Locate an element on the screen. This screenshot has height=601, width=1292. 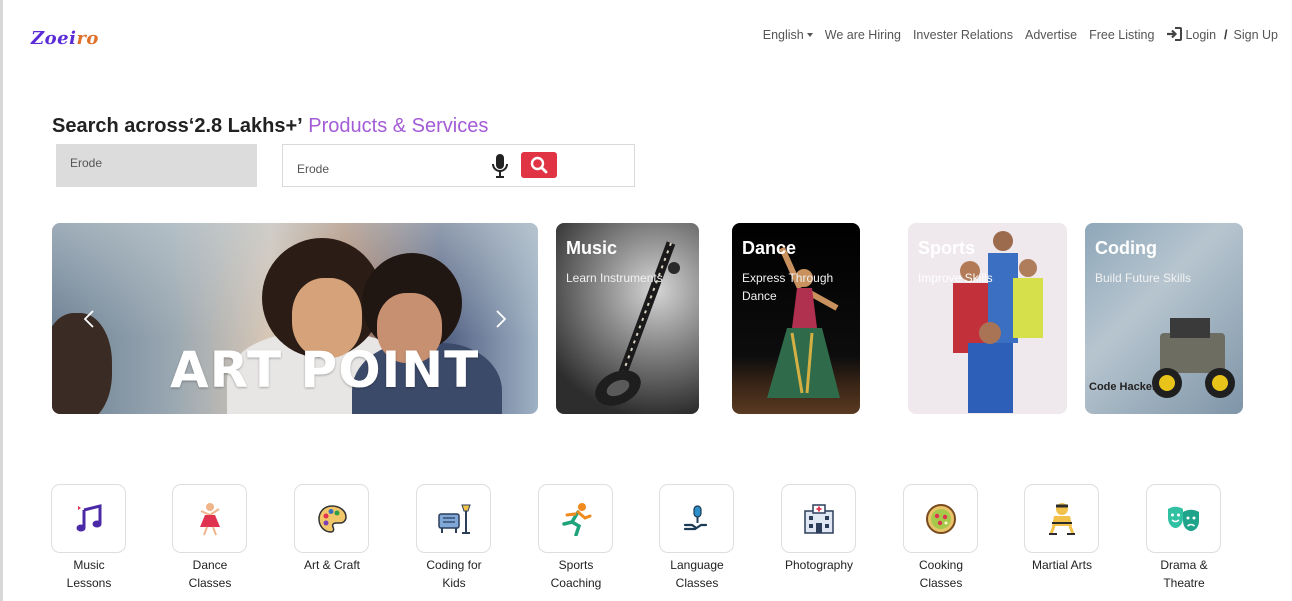
coding-banner-card: Coding Build Future Skills Code Hacker is located at coordinates (1164, 318).